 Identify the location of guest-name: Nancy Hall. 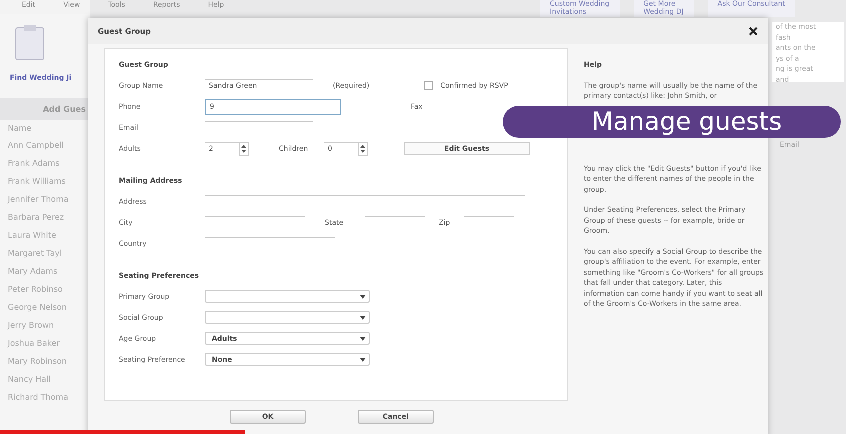
(45, 380).